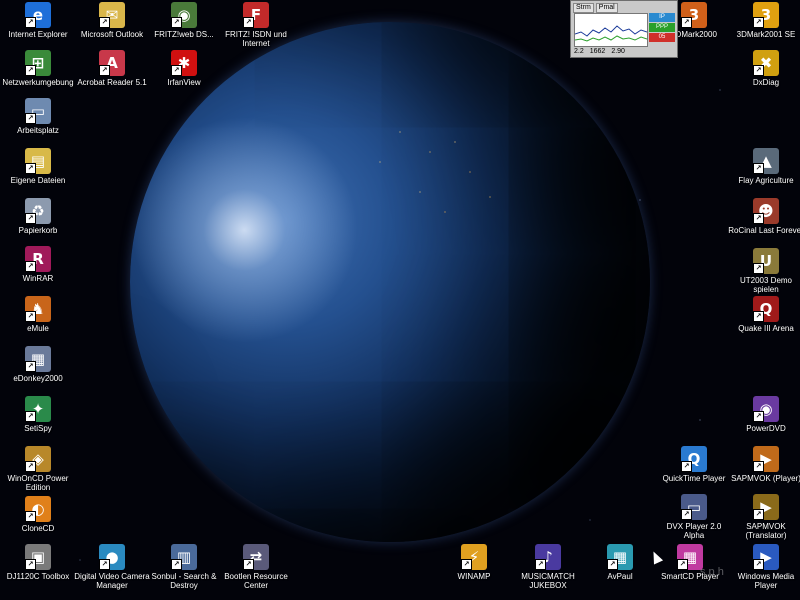 The height and width of the screenshot is (600, 800). Describe the element at coordinates (38, 68) in the screenshot. I see `desktop-icon-network: ⊞ ↗ Netzwerkumgebung` at that location.